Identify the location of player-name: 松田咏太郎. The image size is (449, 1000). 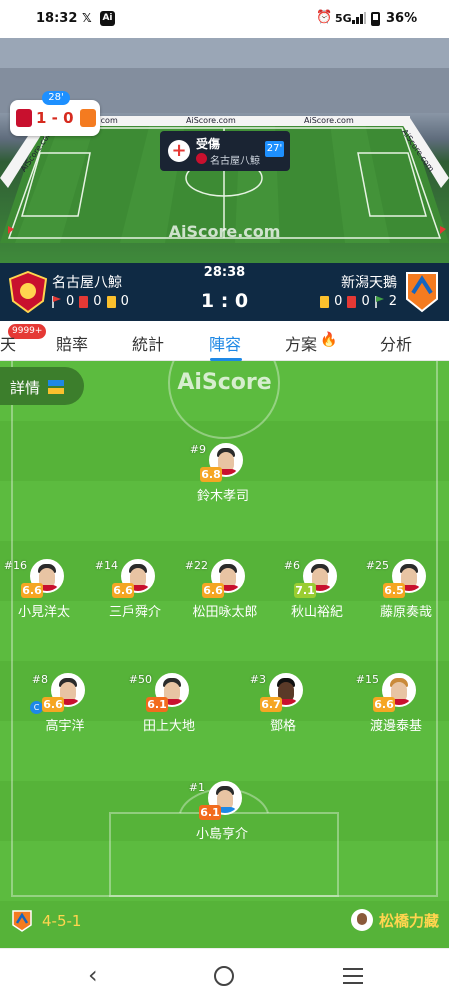
(225, 612).